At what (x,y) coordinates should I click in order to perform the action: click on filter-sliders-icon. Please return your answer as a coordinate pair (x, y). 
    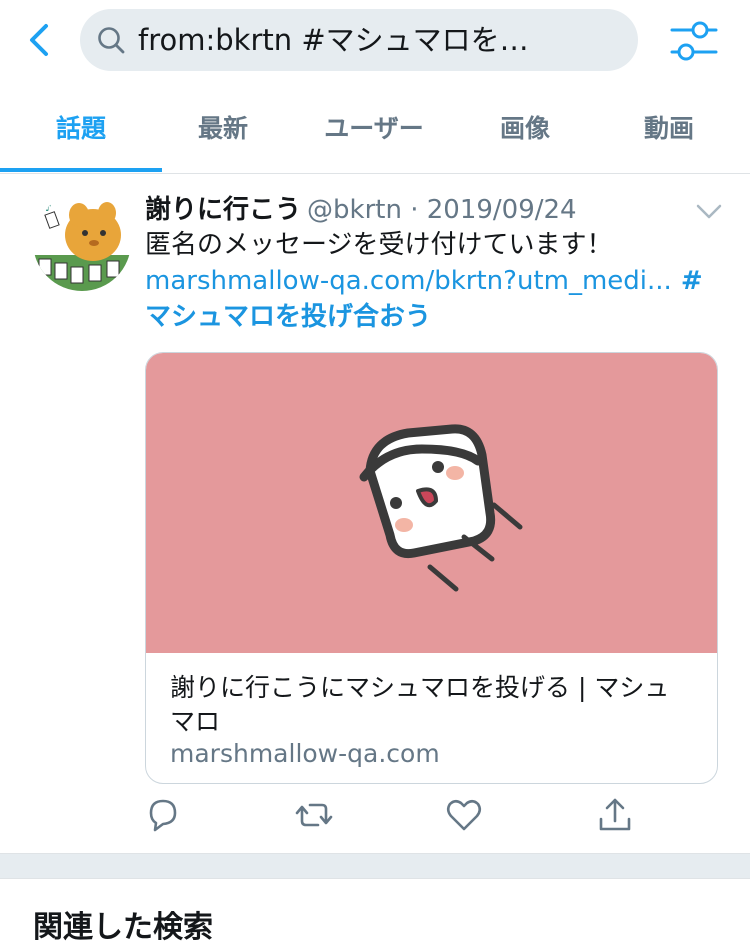
    Looking at the image, I should click on (694, 41).